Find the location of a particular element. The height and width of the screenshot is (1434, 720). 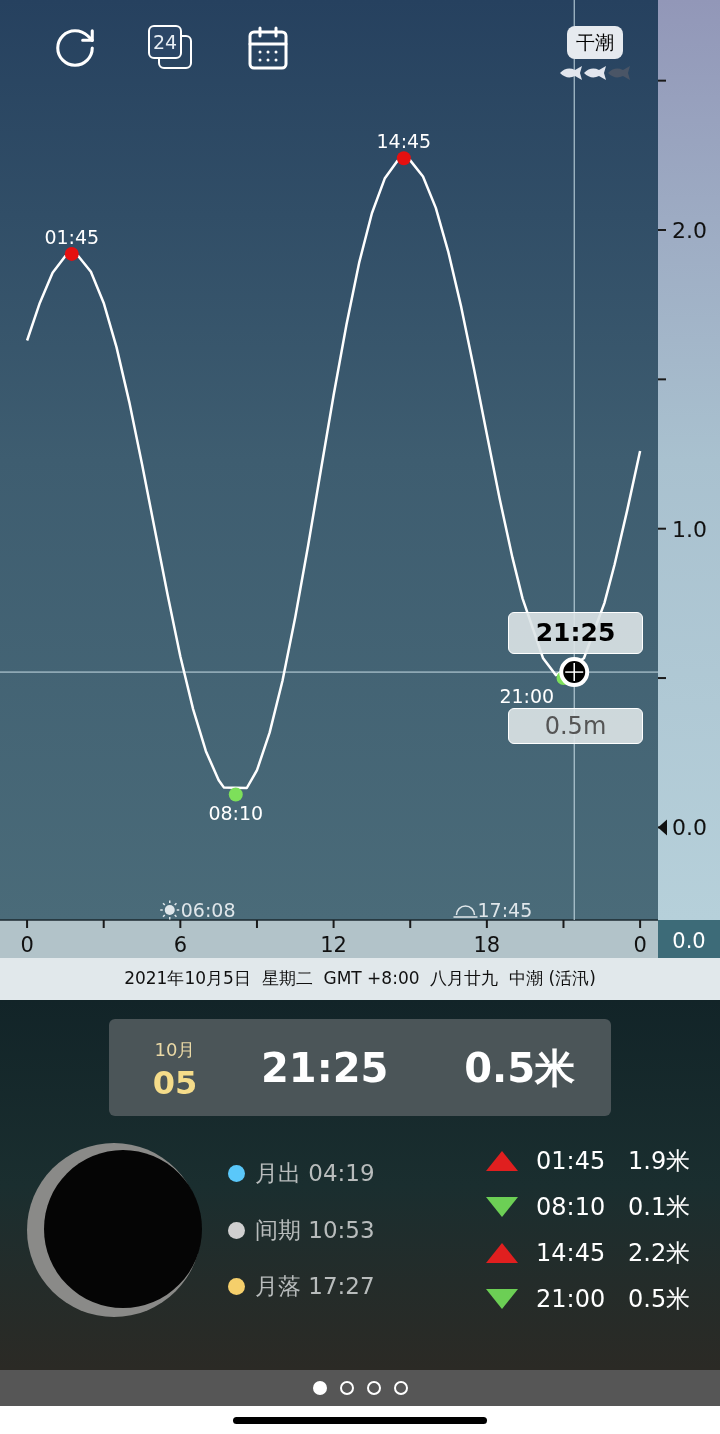

summary-time: 21:25 is located at coordinates (325, 1068).